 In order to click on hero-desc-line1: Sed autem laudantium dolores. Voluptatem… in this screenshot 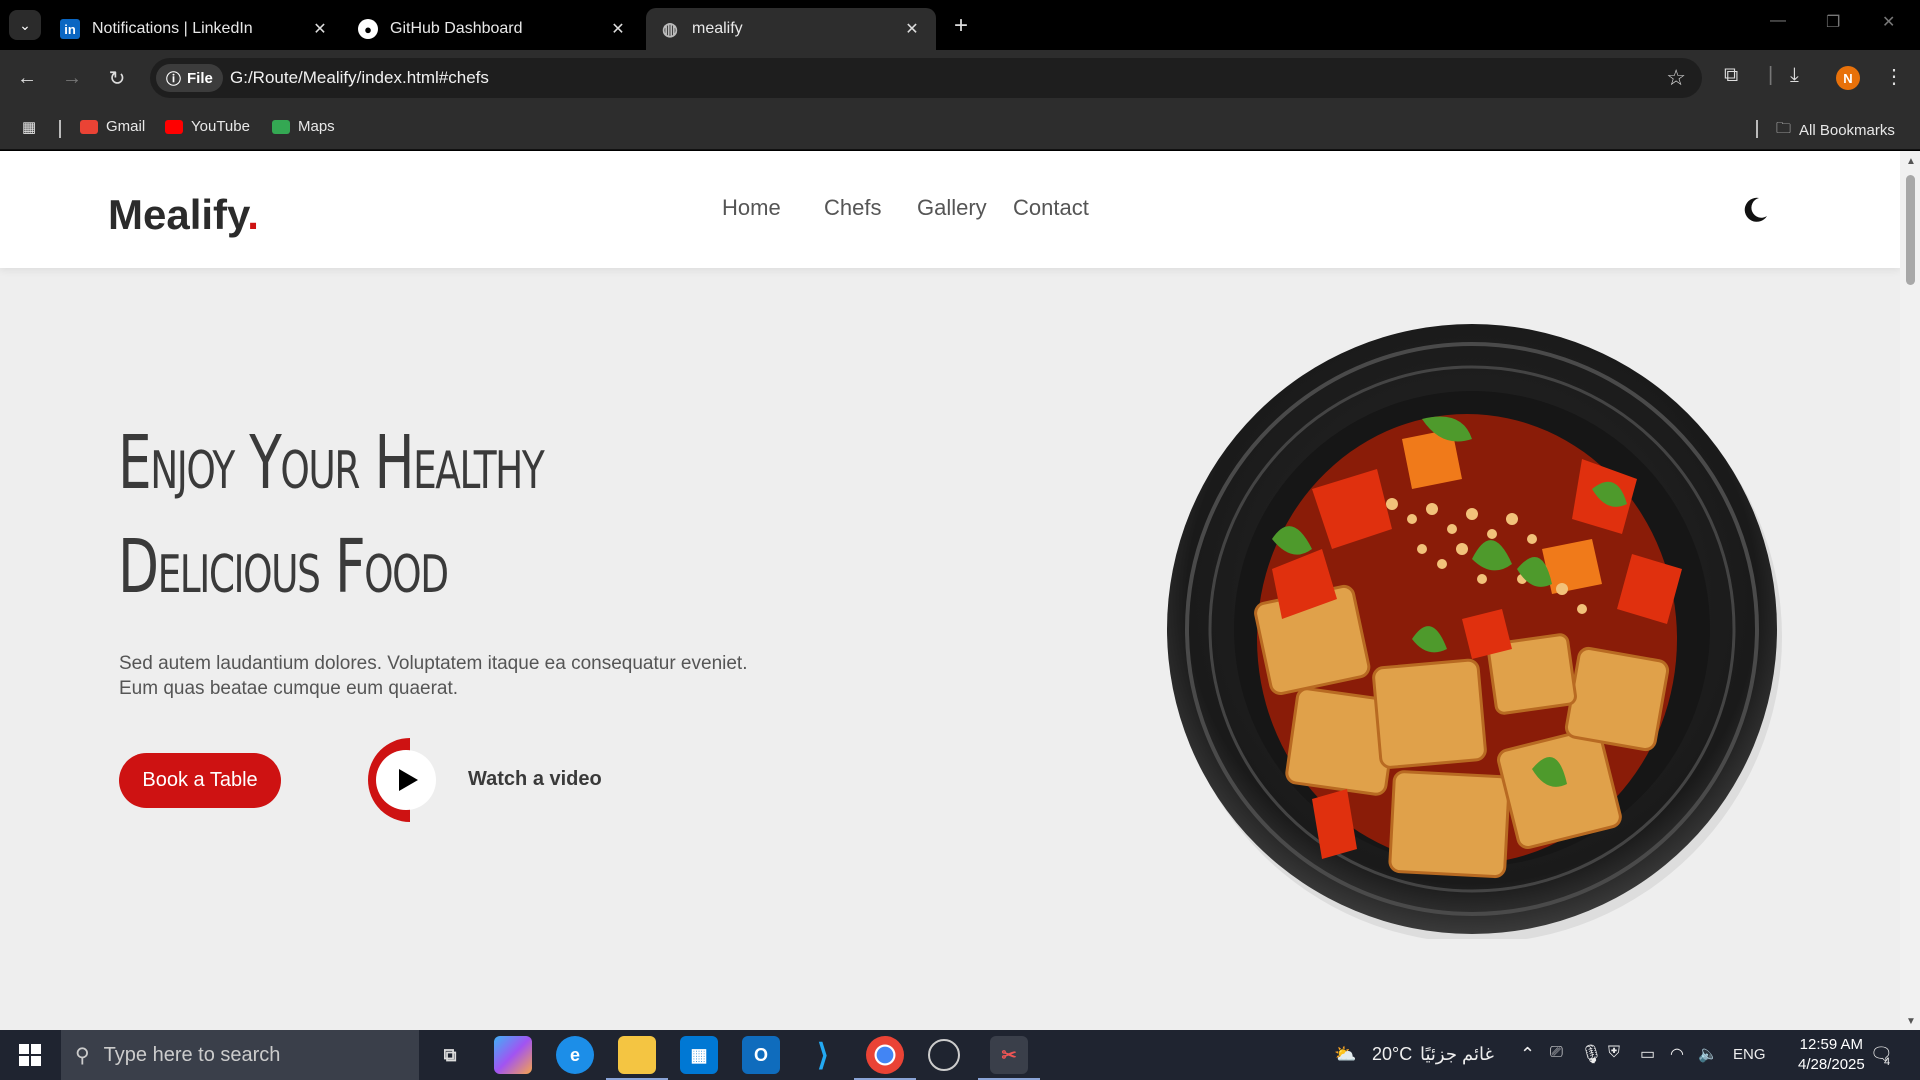, I will do `click(433, 663)`.